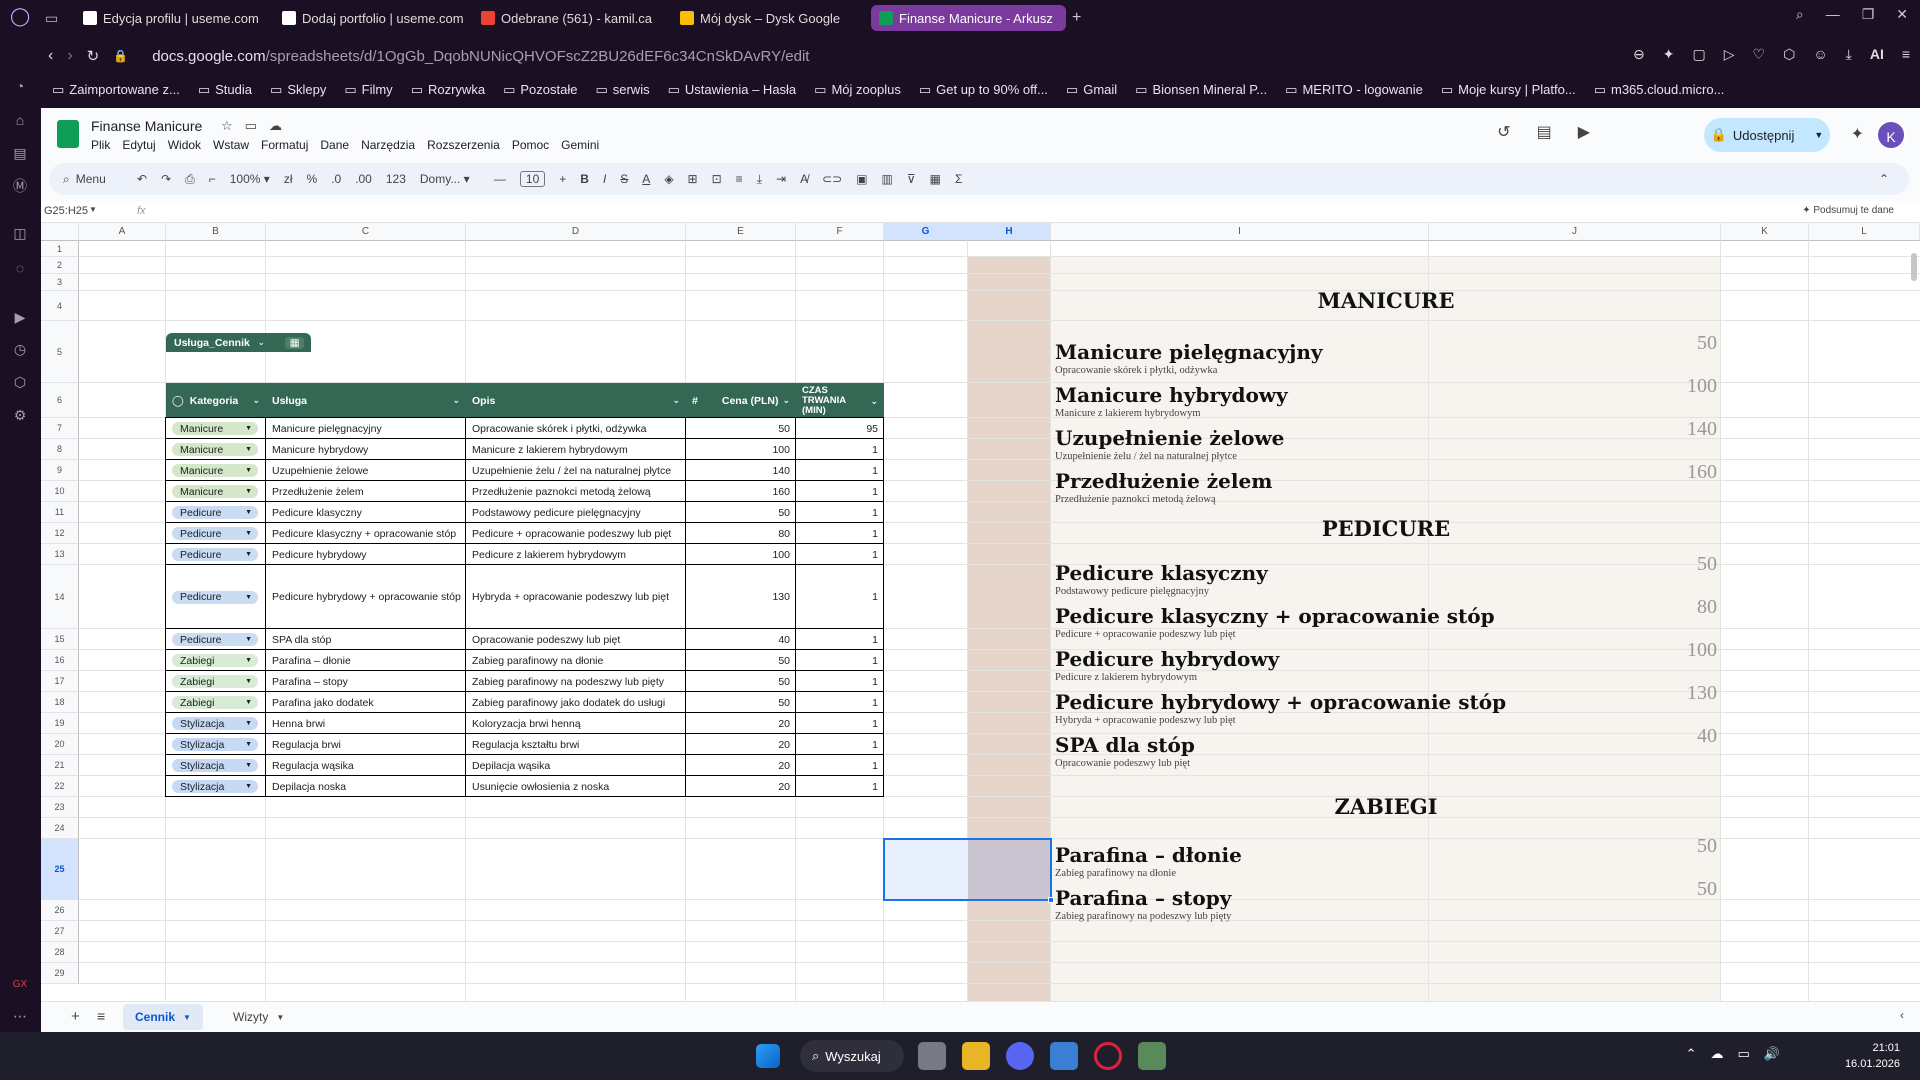 This screenshot has height=1080, width=1920. Describe the element at coordinates (60, 265) in the screenshot. I see `row-header: 2` at that location.